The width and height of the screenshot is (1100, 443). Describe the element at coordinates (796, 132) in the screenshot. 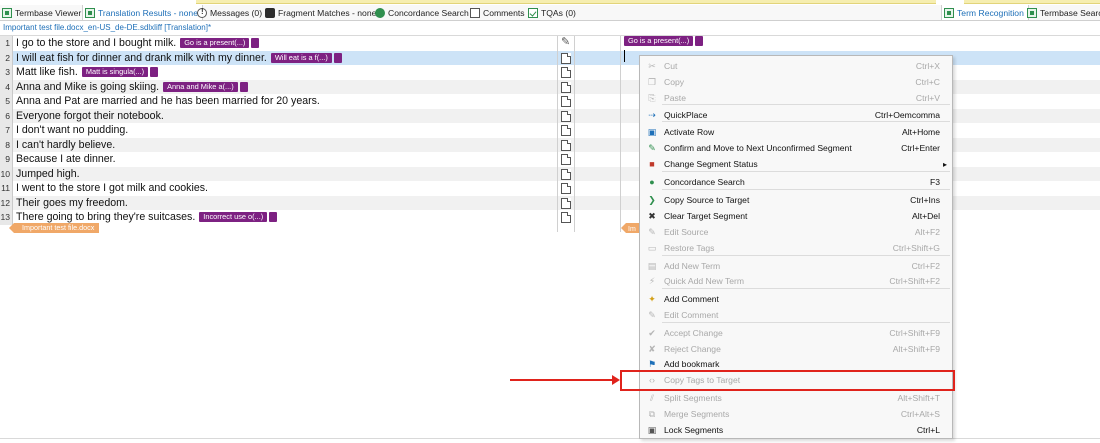

I see `menu-item-activate-row: ▣ Activate Row Alt+Home` at that location.